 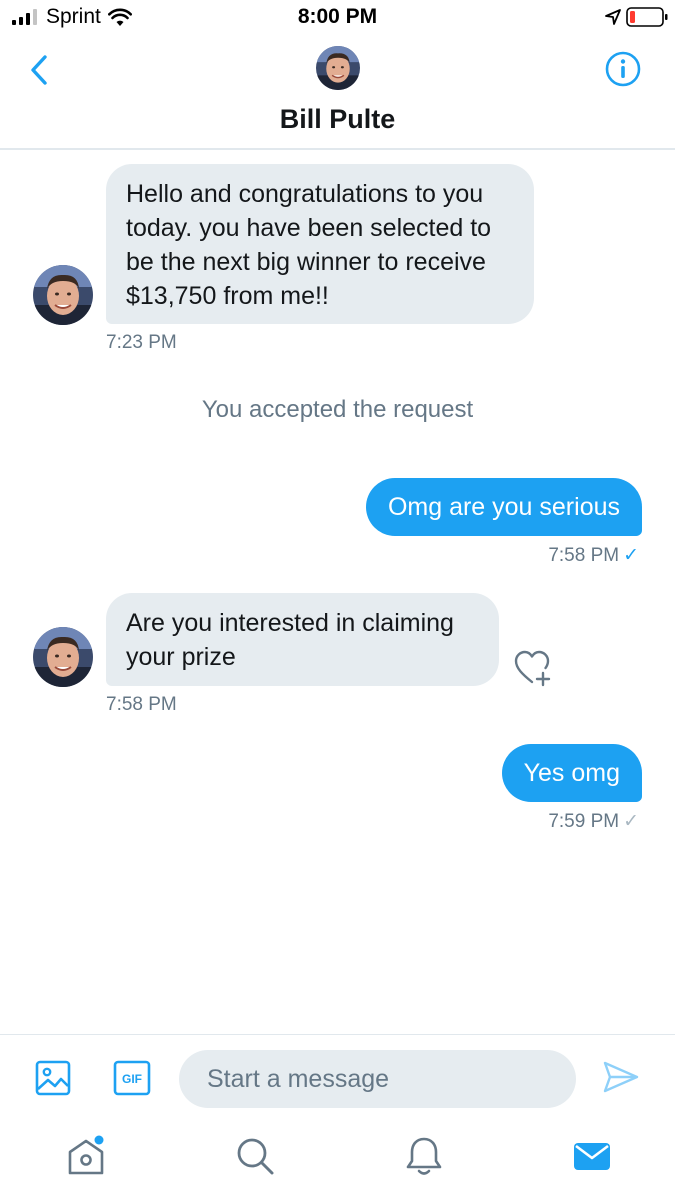 I want to click on gif-label: GIF, so click(x=132, y=1079).